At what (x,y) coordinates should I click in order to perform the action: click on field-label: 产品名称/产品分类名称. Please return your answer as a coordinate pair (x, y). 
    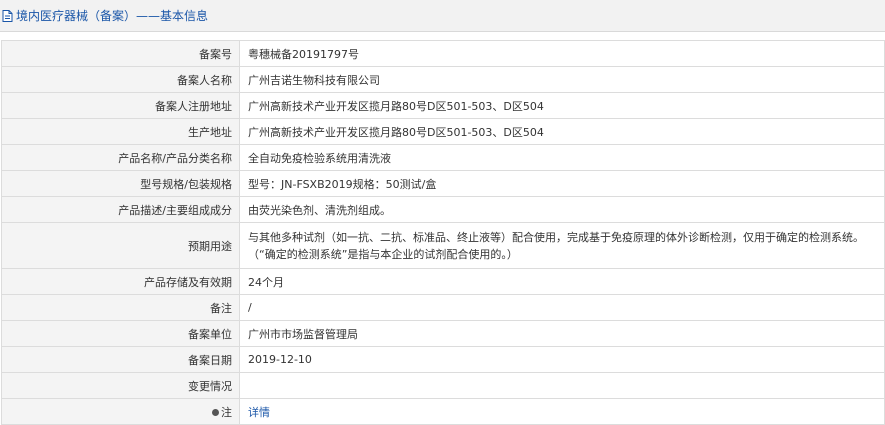
    Looking at the image, I should click on (120, 157).